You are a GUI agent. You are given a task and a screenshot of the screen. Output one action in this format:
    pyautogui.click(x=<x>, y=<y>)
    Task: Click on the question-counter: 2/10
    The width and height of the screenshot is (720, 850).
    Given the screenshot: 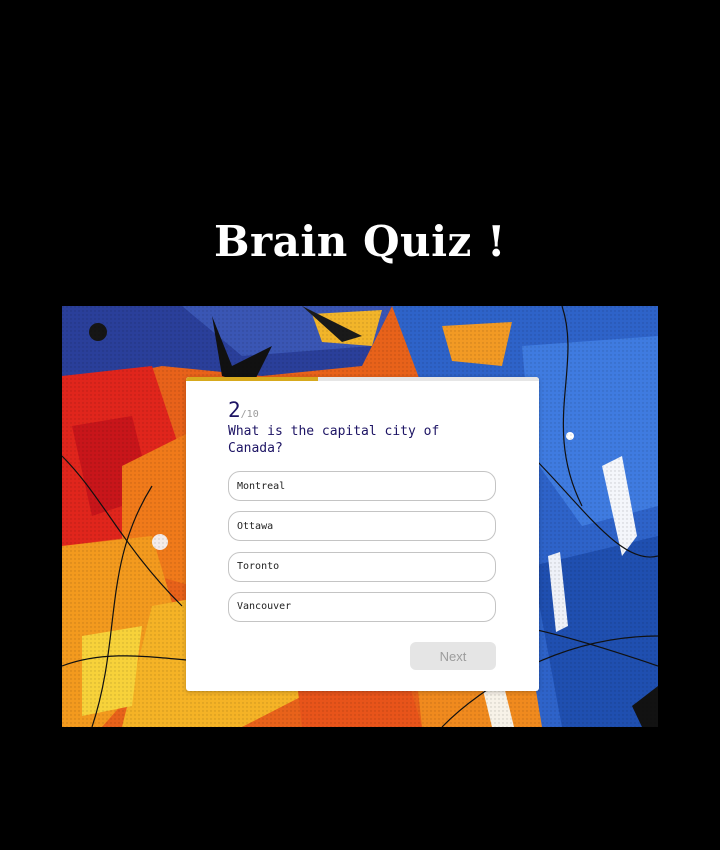 What is the action you would take?
    pyautogui.click(x=243, y=410)
    